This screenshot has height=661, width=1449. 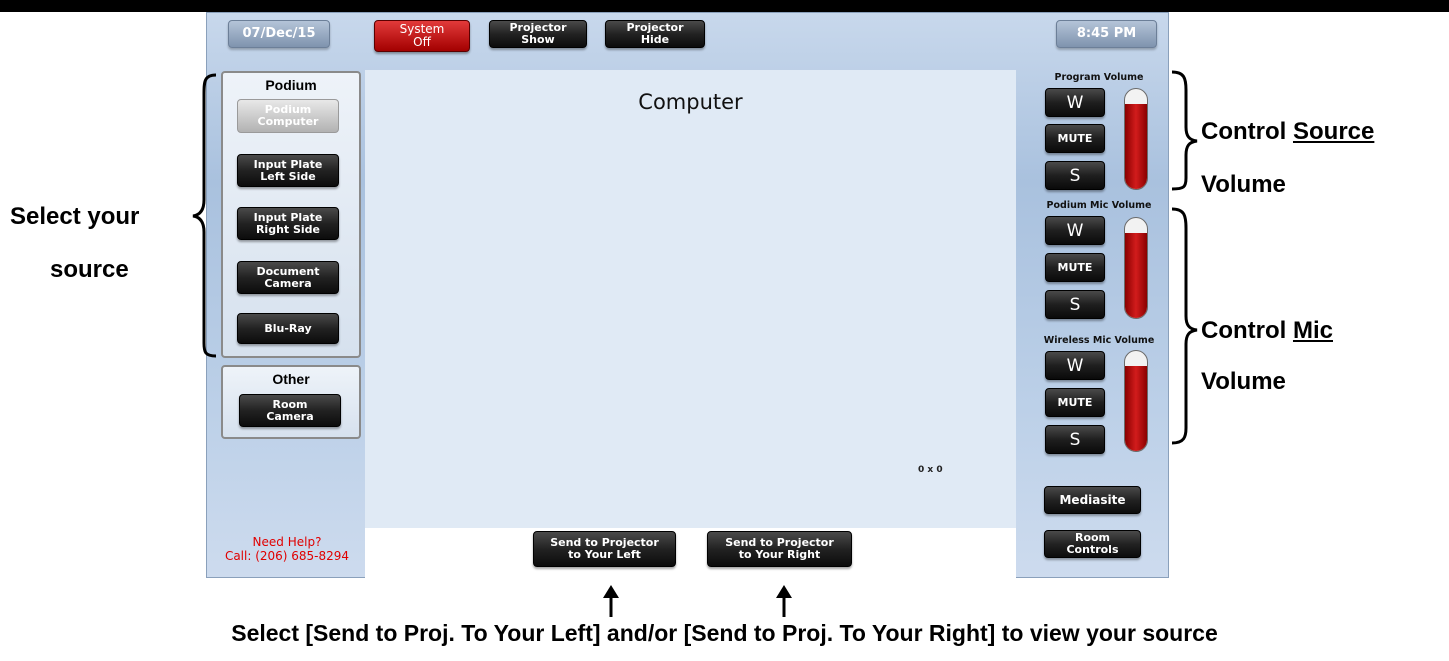 I want to click on help-phone: Call: (206) 685-8294, so click(x=287, y=555).